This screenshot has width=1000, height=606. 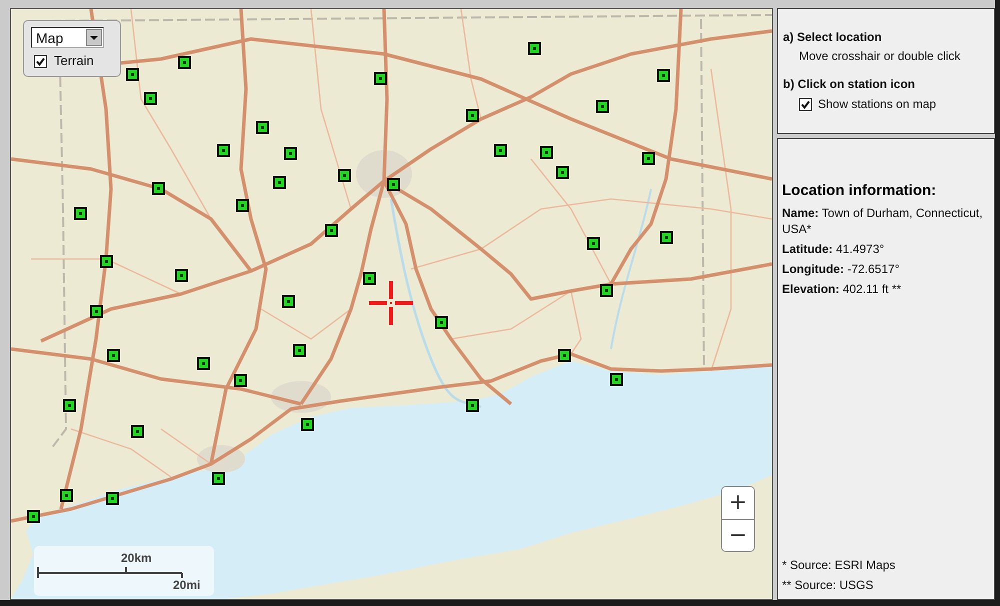 What do you see at coordinates (860, 191) in the screenshot?
I see `info-heading: Location information:` at bounding box center [860, 191].